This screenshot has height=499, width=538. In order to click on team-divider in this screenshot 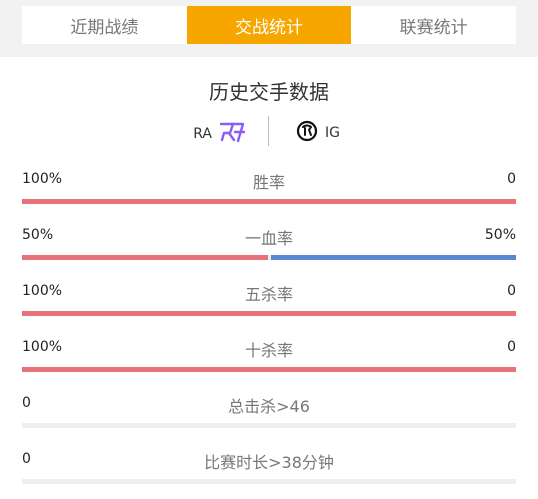, I will do `click(268, 131)`.